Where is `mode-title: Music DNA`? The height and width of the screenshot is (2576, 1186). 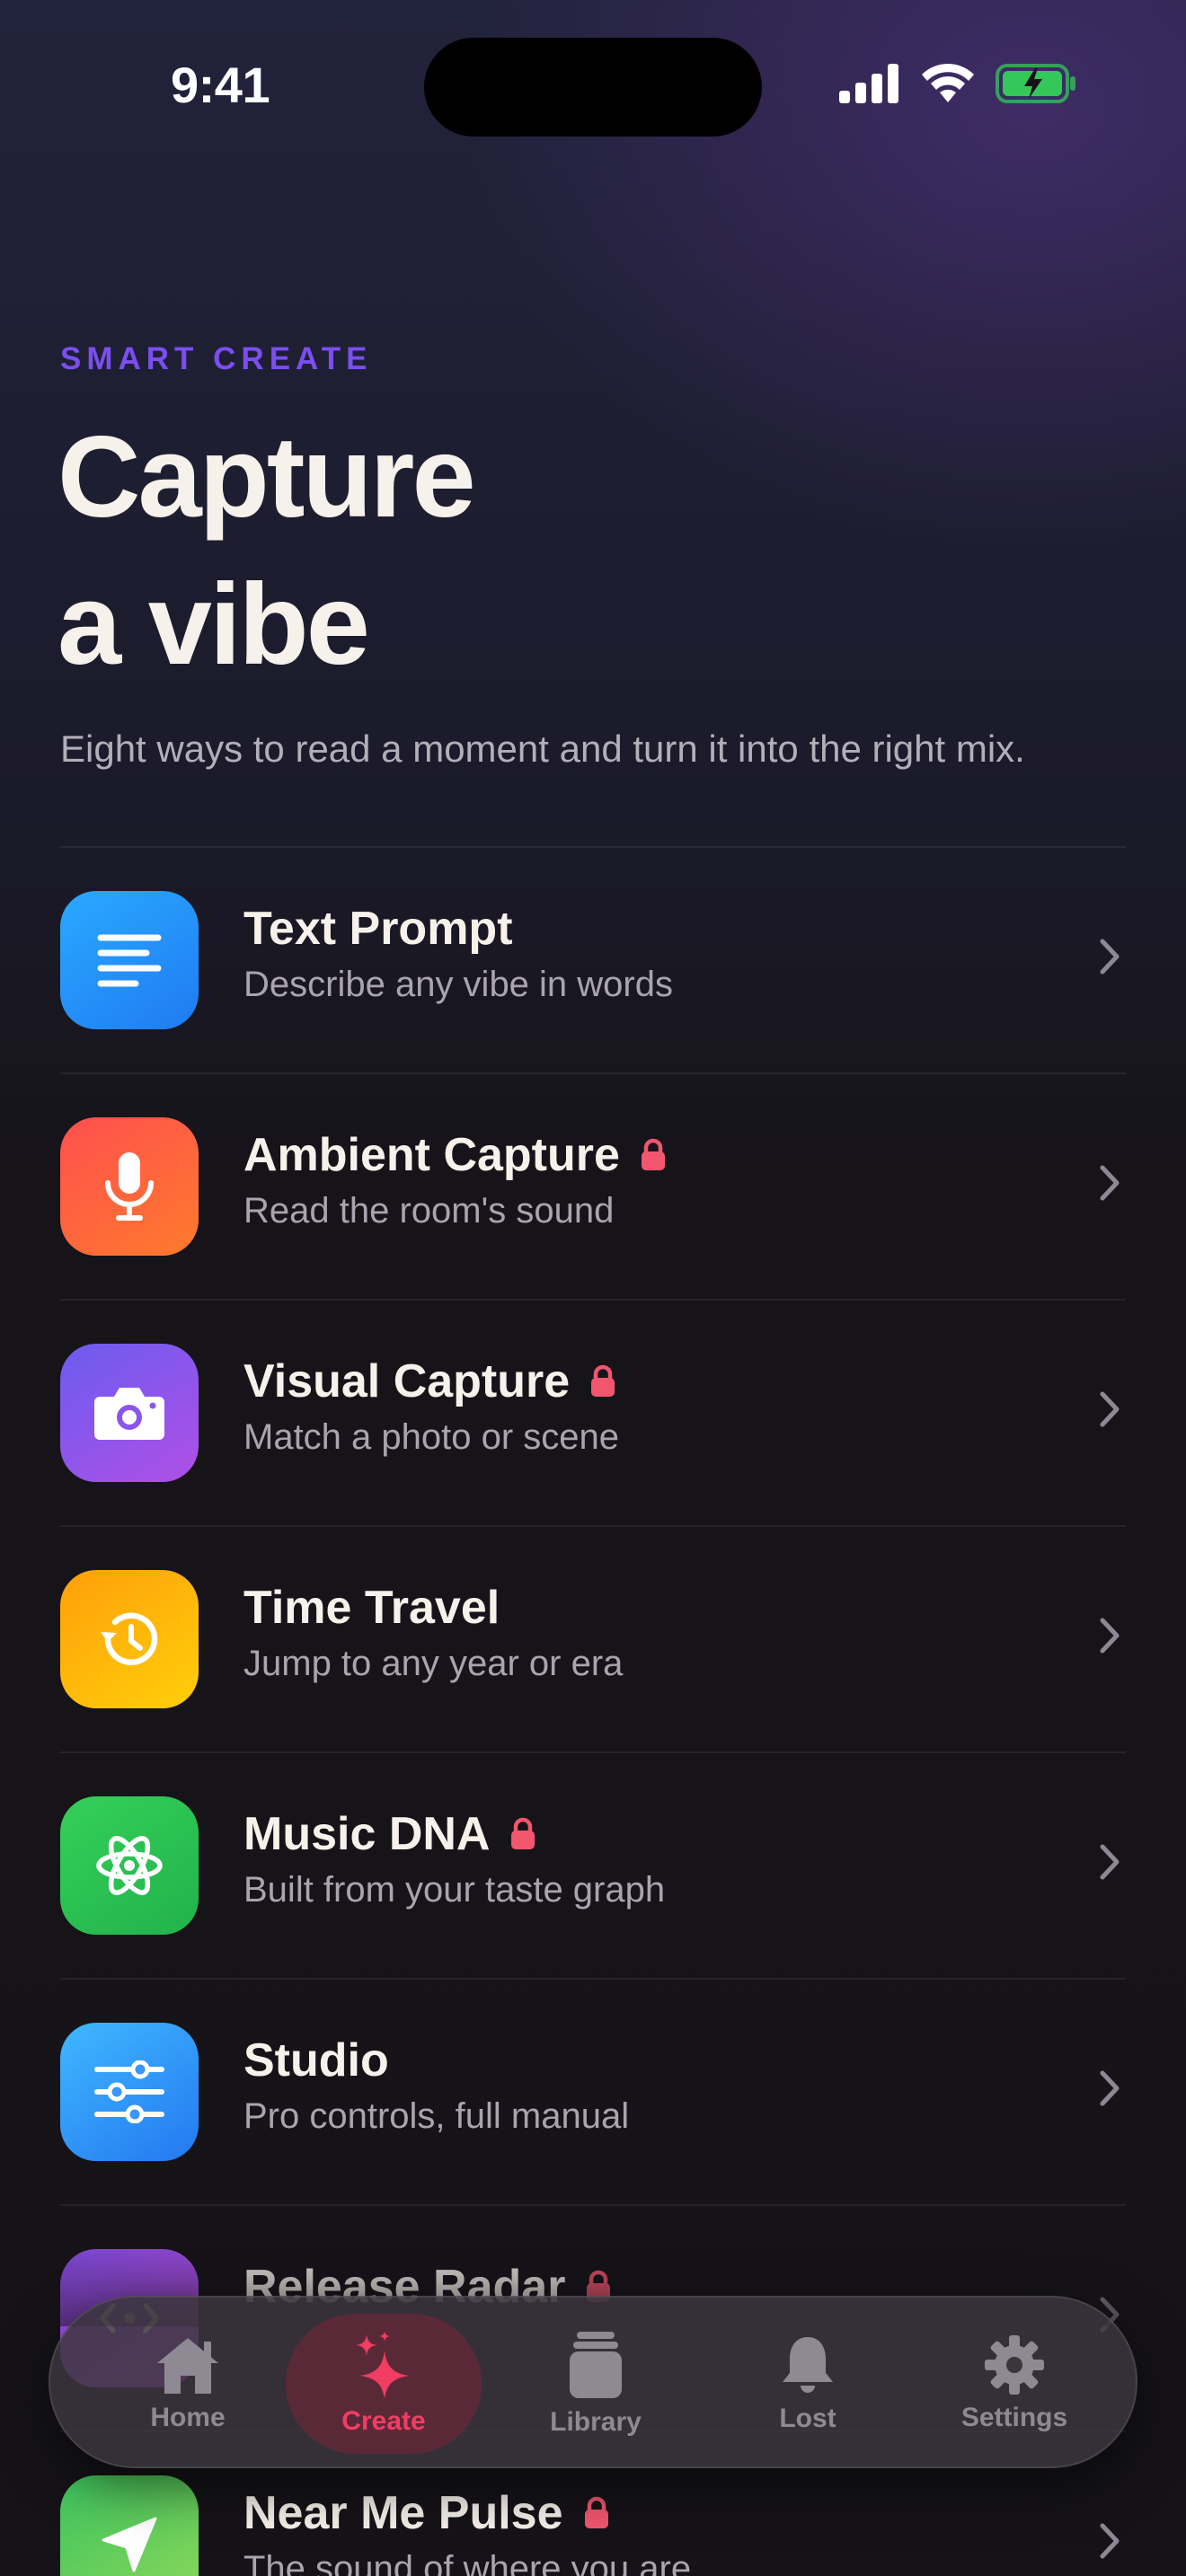 mode-title: Music DNA is located at coordinates (389, 1834).